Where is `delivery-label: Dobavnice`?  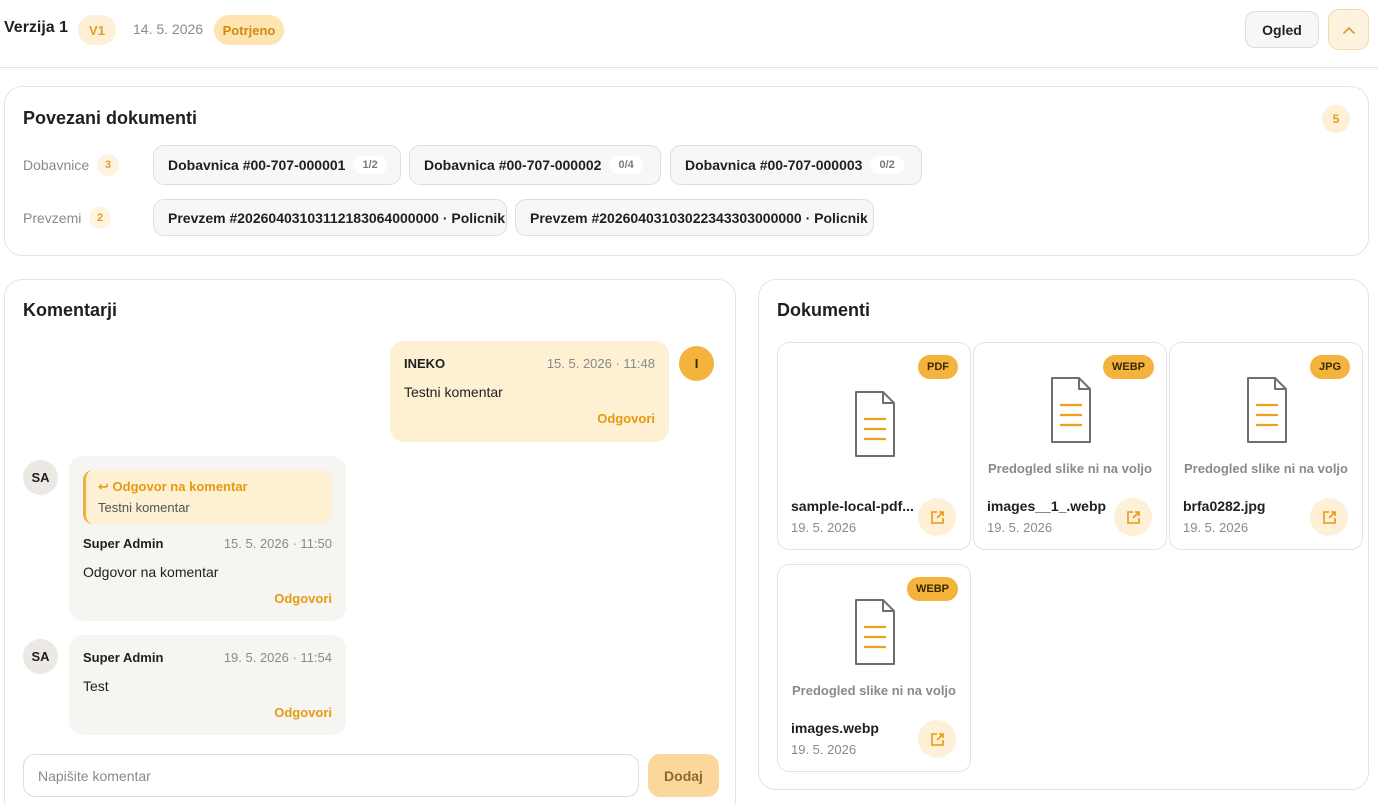
delivery-label: Dobavnice is located at coordinates (56, 165).